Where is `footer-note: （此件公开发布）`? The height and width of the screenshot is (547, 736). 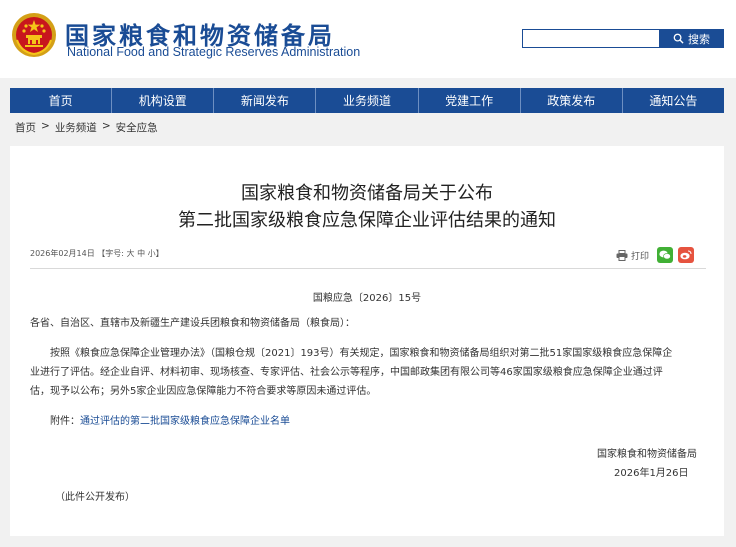
footer-note: （此件公开发布） is located at coordinates (95, 497).